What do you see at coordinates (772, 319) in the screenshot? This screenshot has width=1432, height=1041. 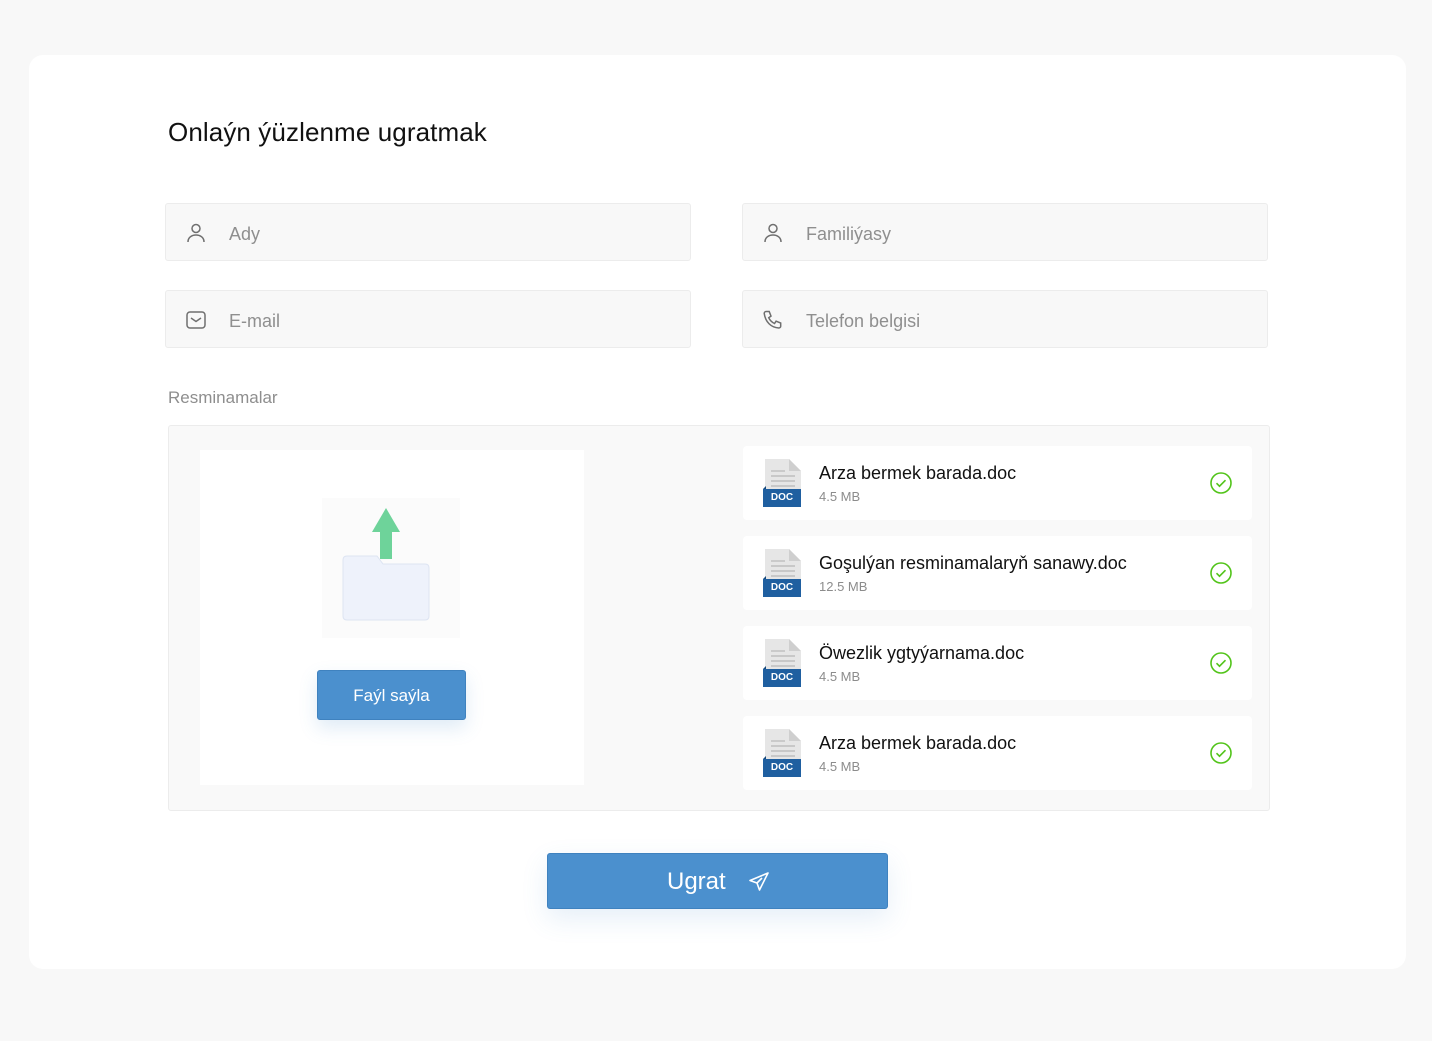 I see `phone-icon` at bounding box center [772, 319].